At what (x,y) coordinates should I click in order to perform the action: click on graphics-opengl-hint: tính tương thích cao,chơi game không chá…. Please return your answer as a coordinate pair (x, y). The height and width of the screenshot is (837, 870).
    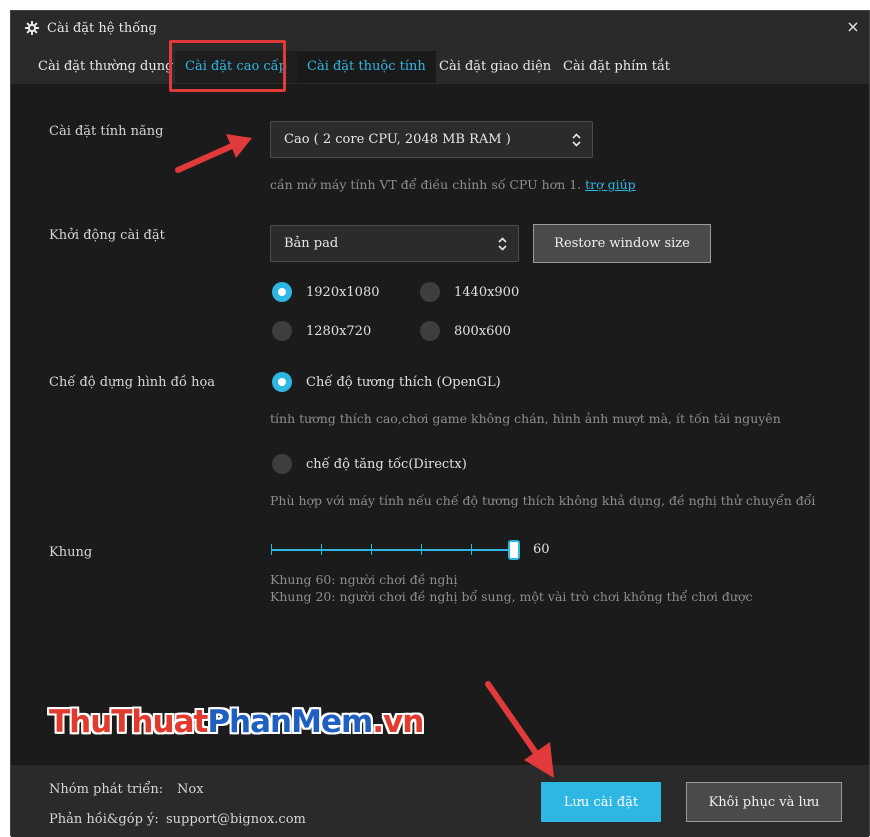
    Looking at the image, I should click on (525, 418).